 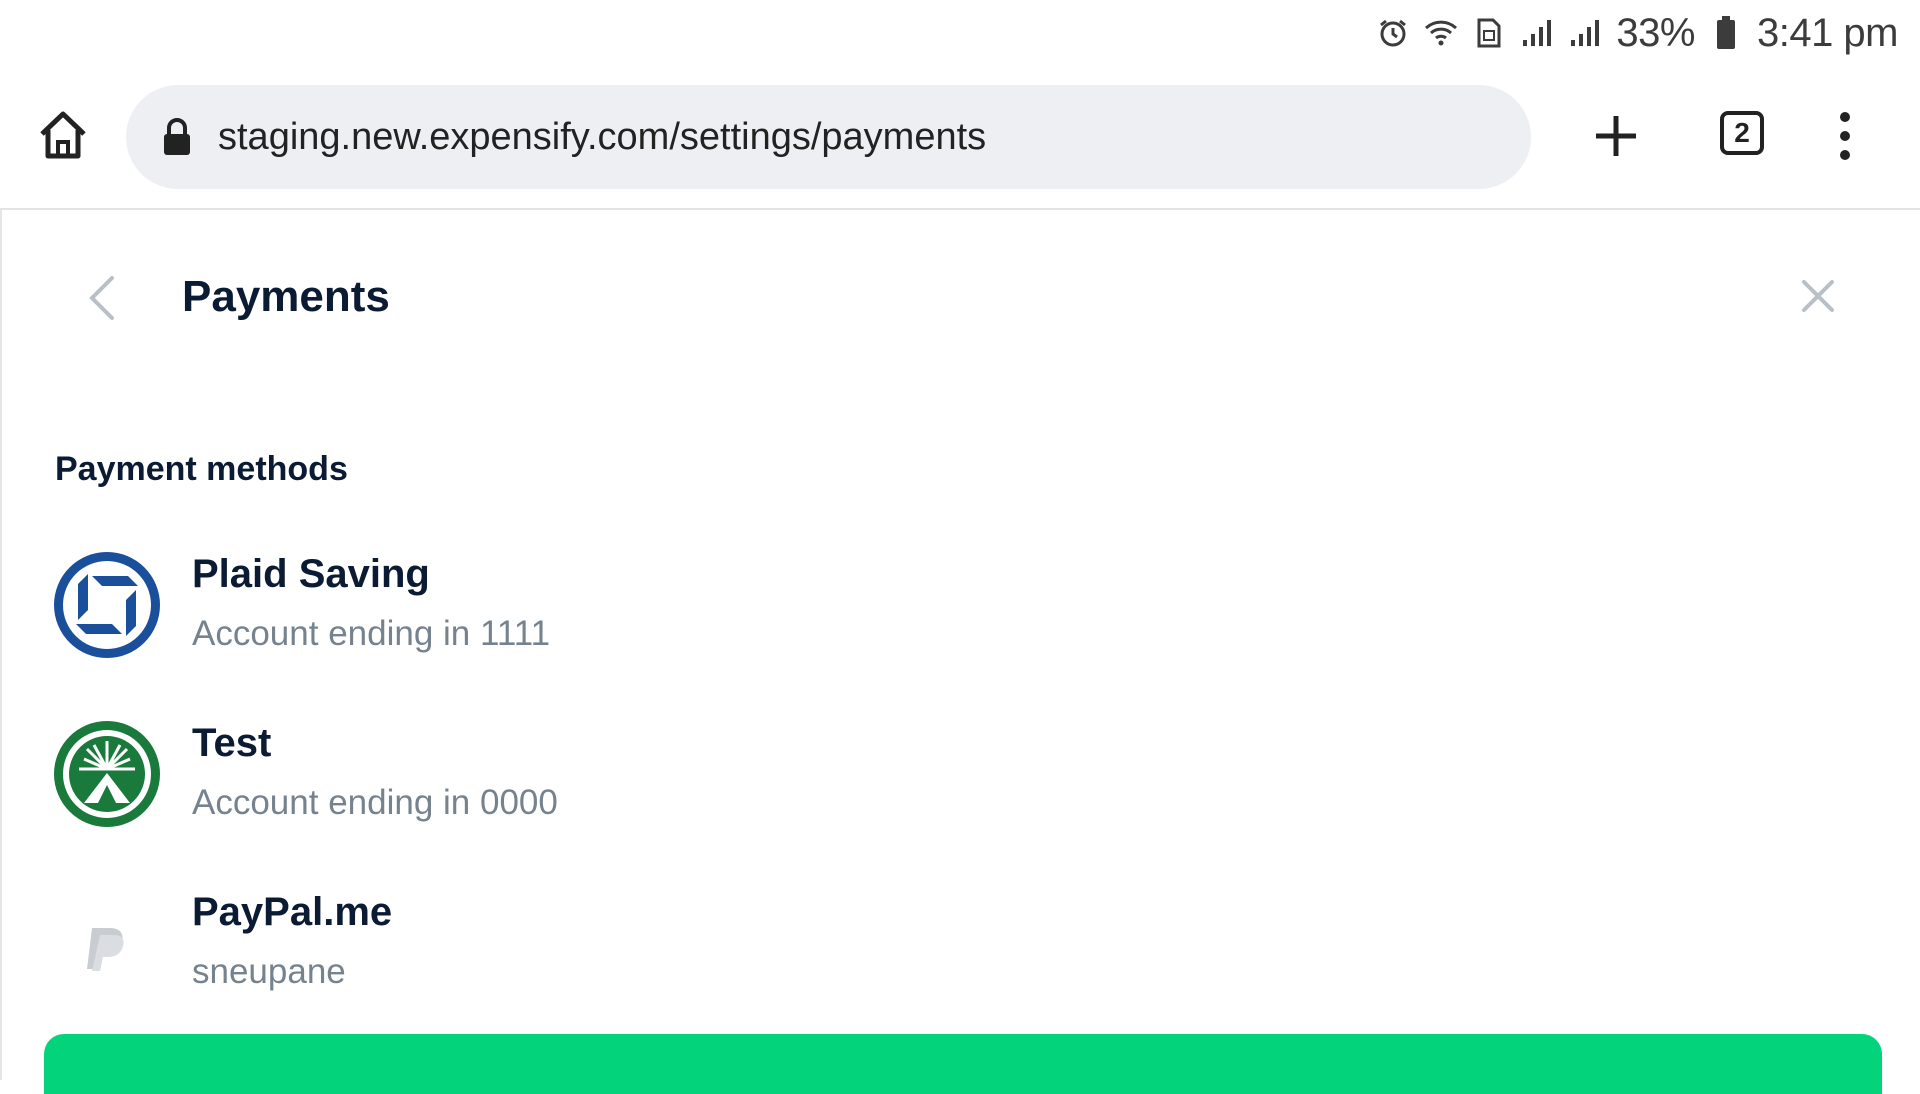 I want to click on back-button, so click(x=102, y=298).